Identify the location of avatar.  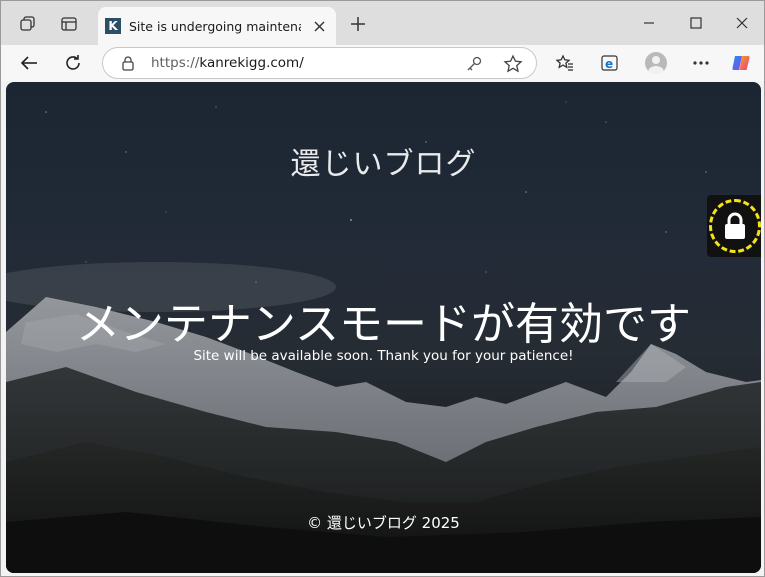
(656, 63).